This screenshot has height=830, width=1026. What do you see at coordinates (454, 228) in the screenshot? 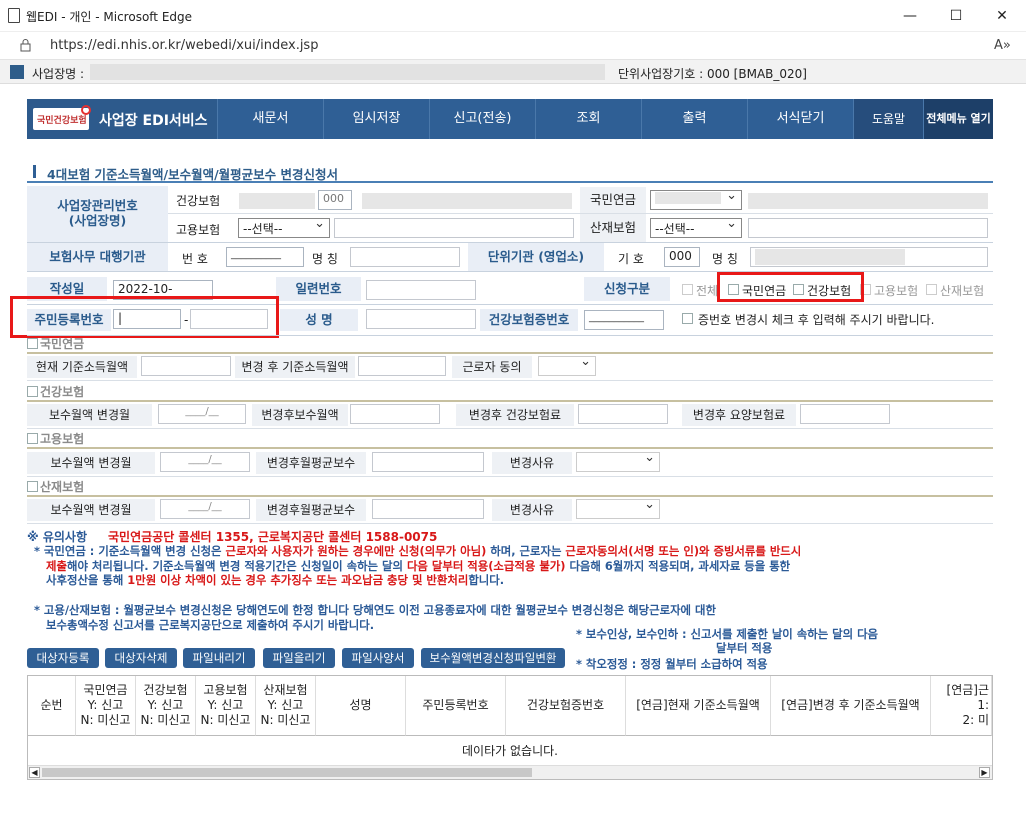
I see `employment-name-field` at bounding box center [454, 228].